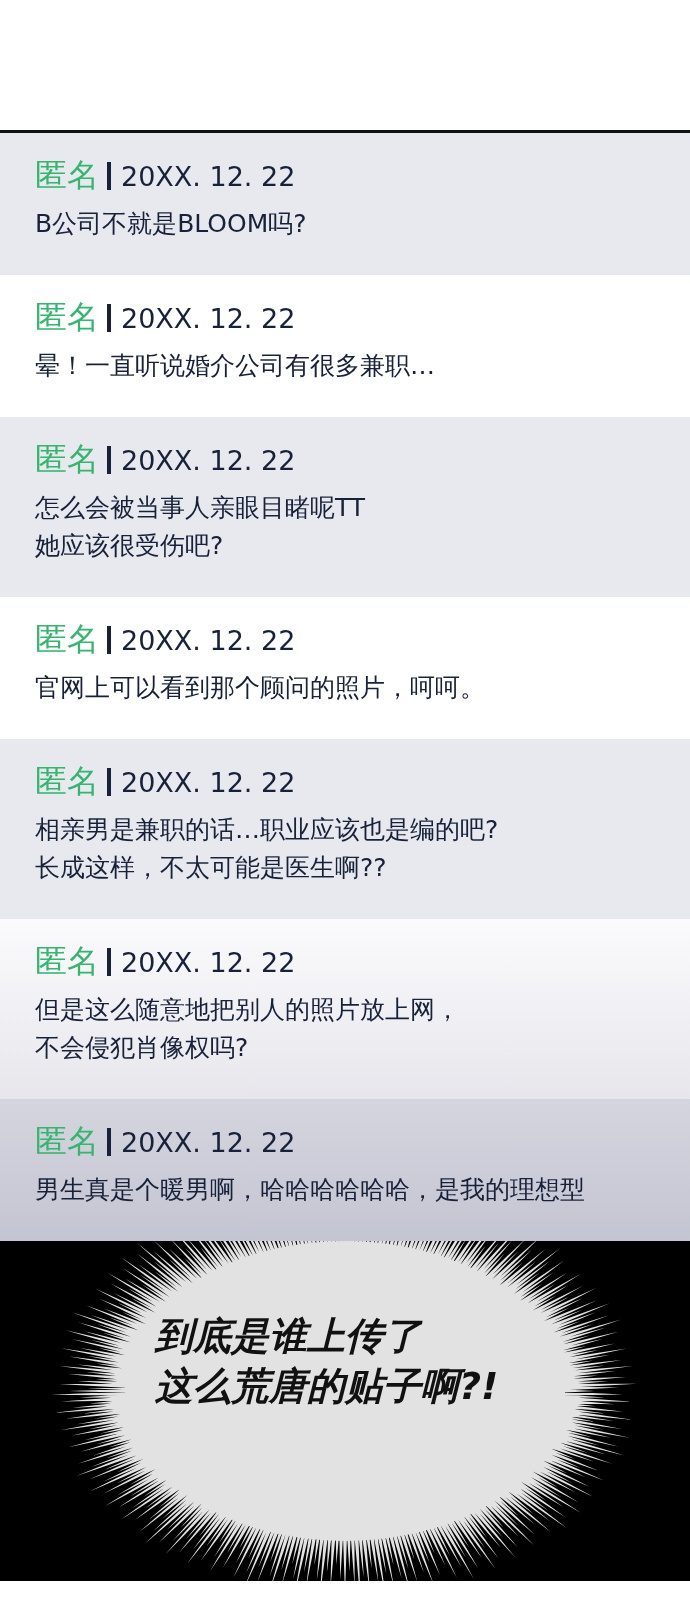 This screenshot has height=1603, width=690. Describe the element at coordinates (260, 688) in the screenshot. I see `comment-text: 官网上可以看到那个顾问的照片，呵呵。` at that location.